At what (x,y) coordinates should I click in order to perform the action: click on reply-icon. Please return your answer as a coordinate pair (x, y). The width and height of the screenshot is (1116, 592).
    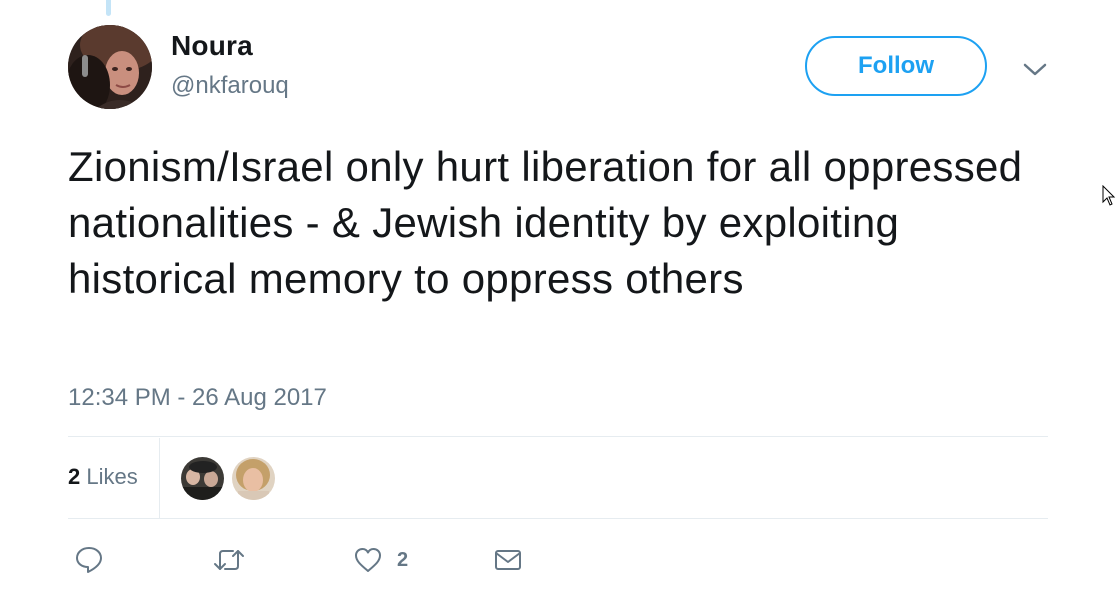
    Looking at the image, I should click on (89, 560).